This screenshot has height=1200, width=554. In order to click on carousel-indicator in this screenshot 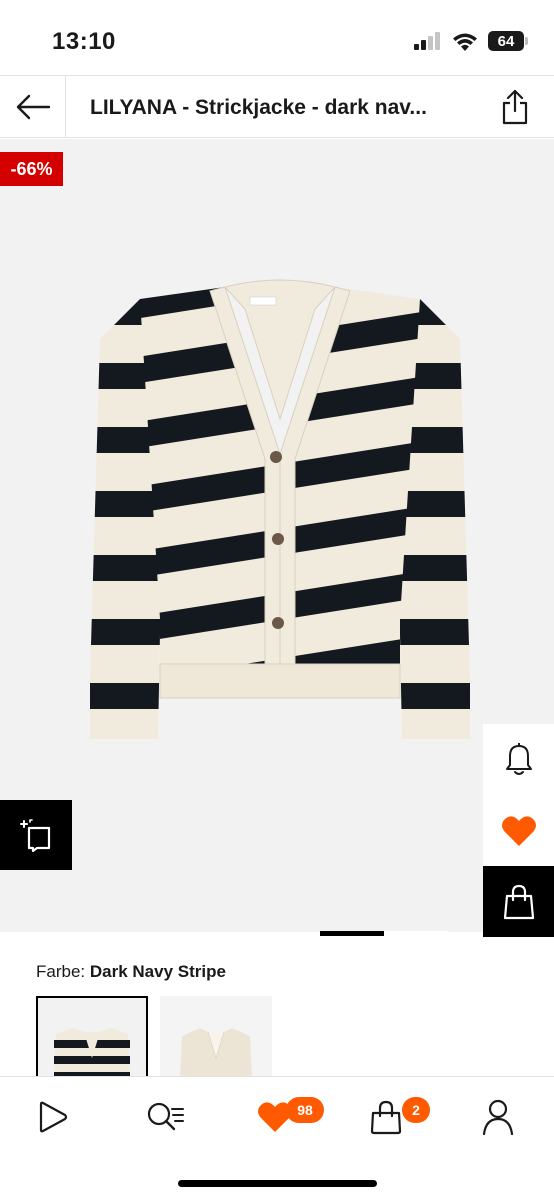, I will do `click(384, 933)`.